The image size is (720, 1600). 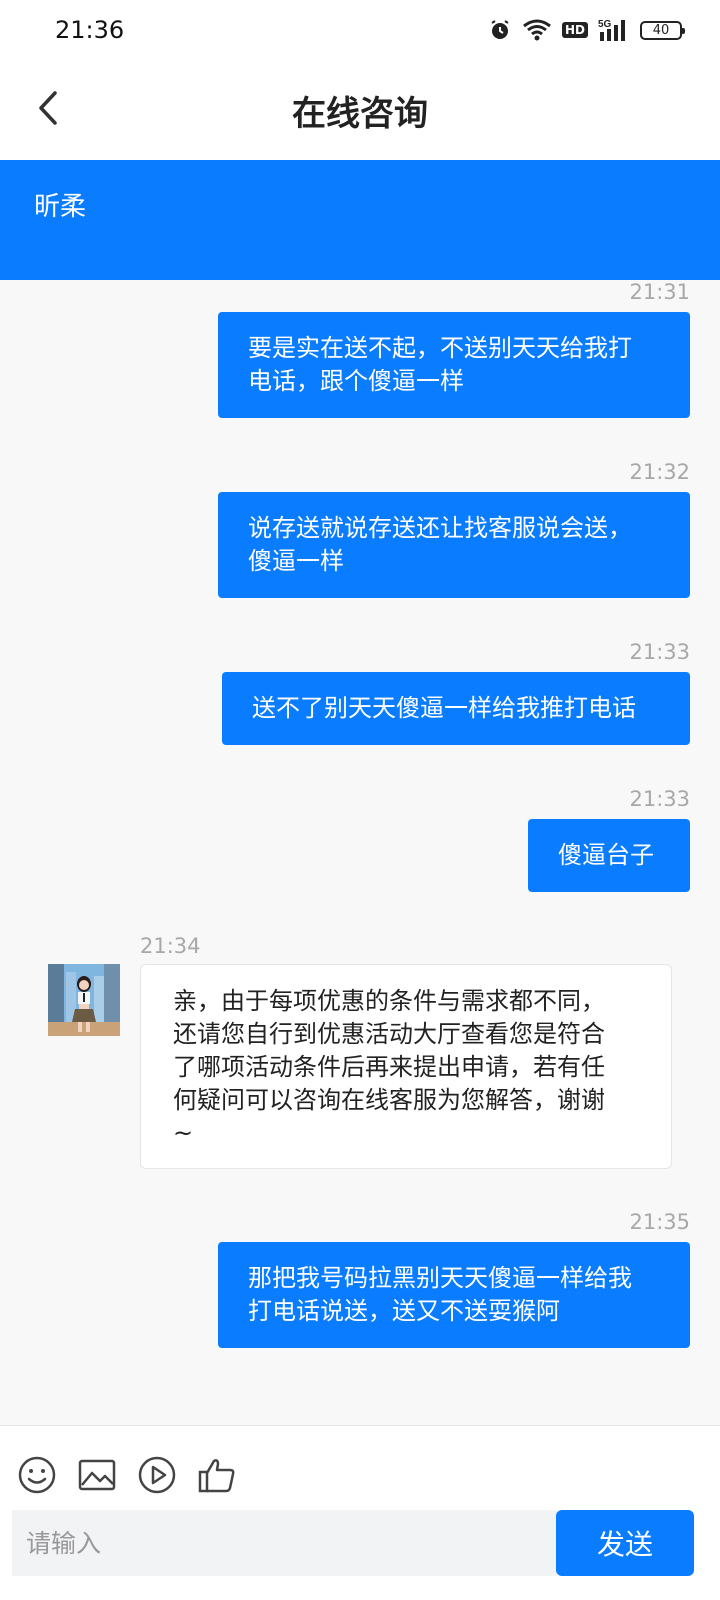 I want to click on message-bubble-outgoing: 要是实在送不起，不送别天天给我打 电话，跟个傻逼一样, so click(x=454, y=365).